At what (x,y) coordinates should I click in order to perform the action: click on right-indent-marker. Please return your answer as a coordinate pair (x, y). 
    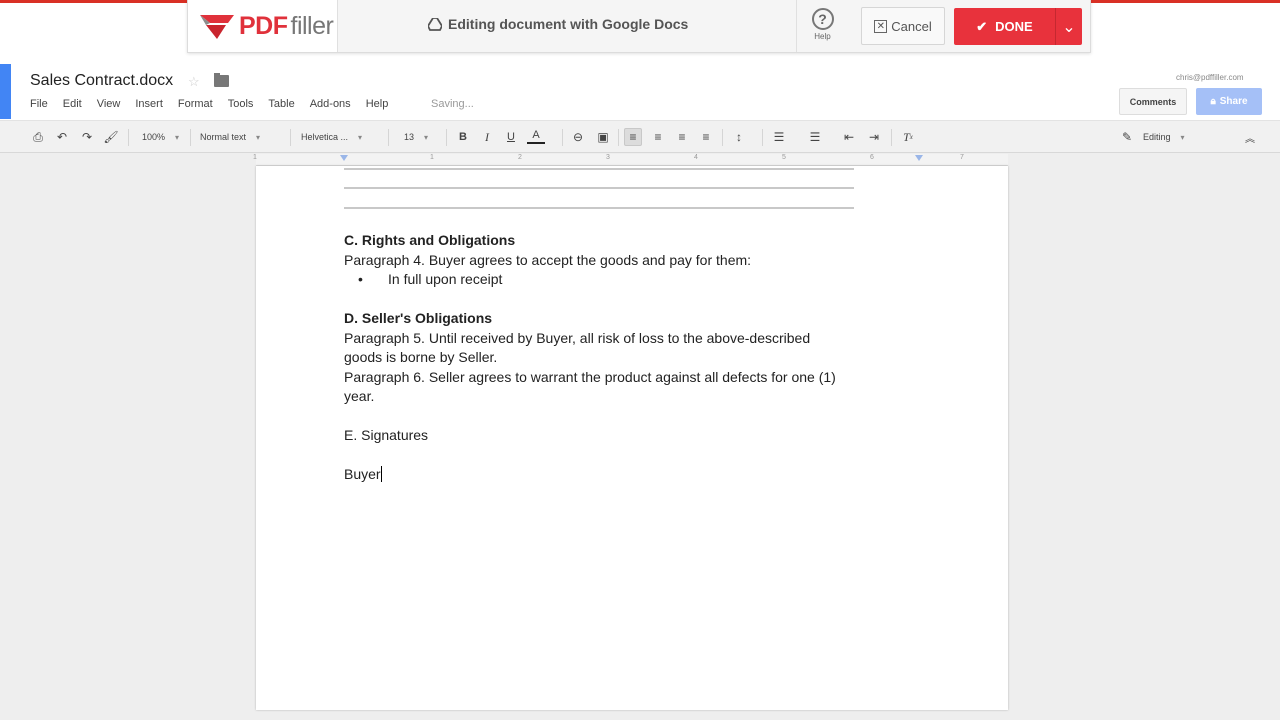
    Looking at the image, I should click on (919, 158).